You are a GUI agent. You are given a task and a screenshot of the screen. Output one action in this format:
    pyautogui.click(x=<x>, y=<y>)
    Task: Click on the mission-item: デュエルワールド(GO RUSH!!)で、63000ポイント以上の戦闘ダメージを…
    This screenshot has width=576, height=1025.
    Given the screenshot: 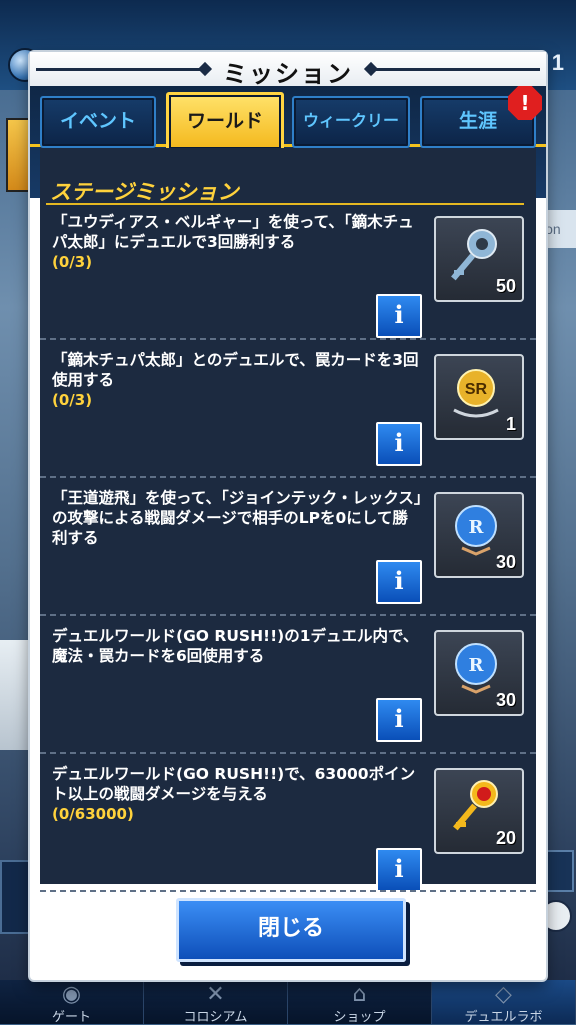 What is the action you would take?
    pyautogui.click(x=288, y=825)
    